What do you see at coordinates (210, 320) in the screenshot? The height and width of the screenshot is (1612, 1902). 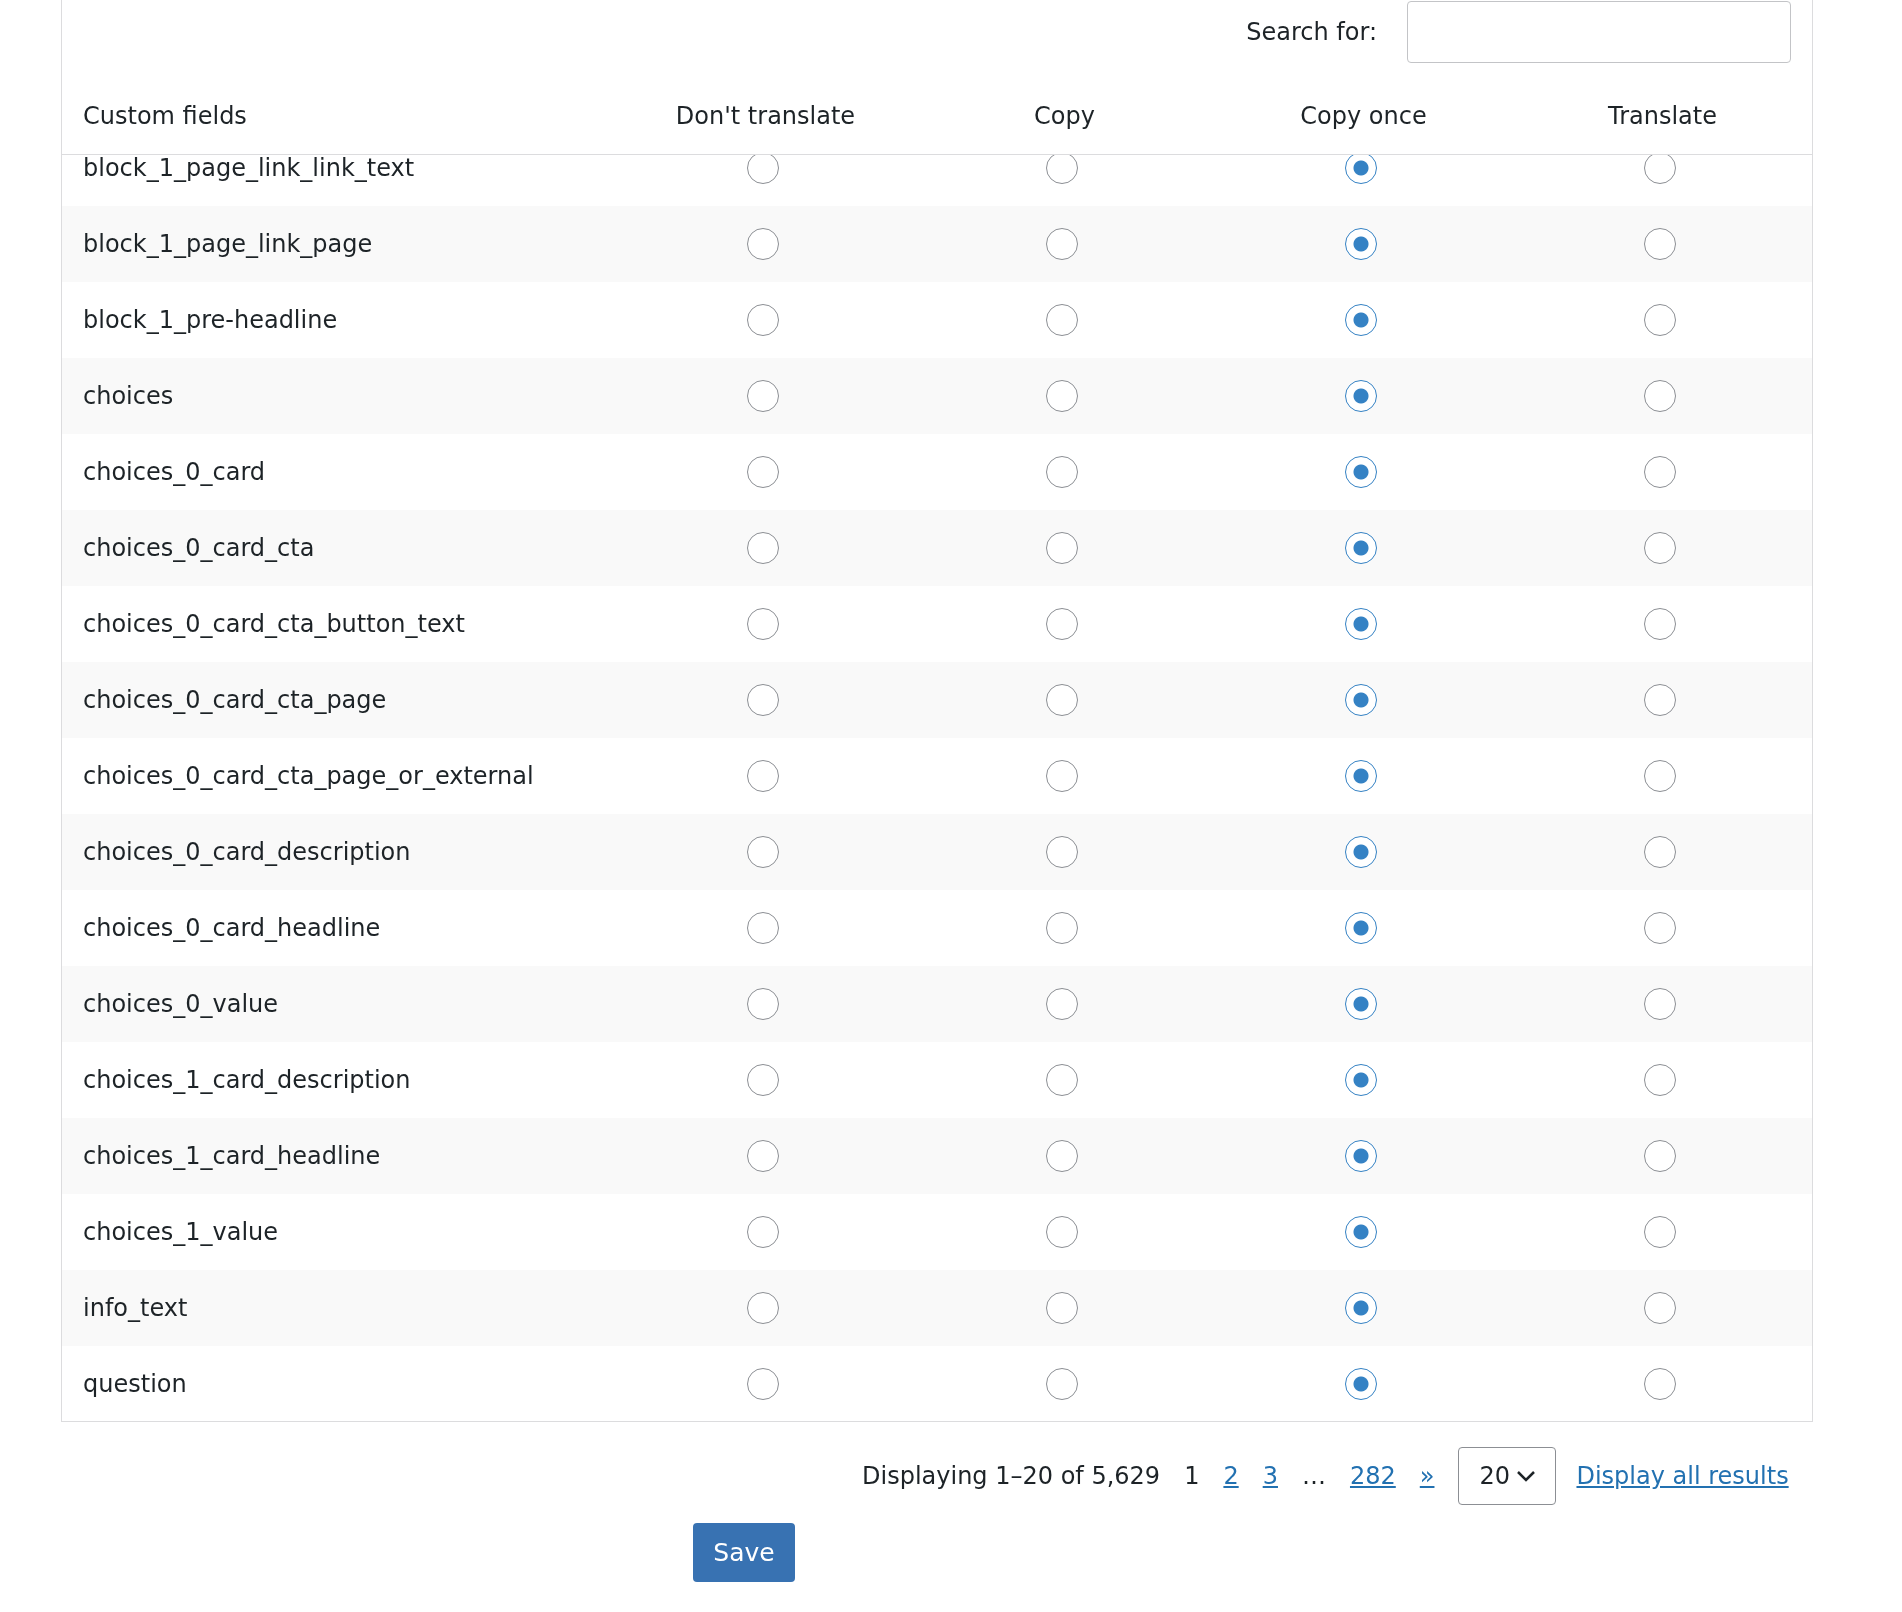 I see `field-name: block_1_pre-headline` at bounding box center [210, 320].